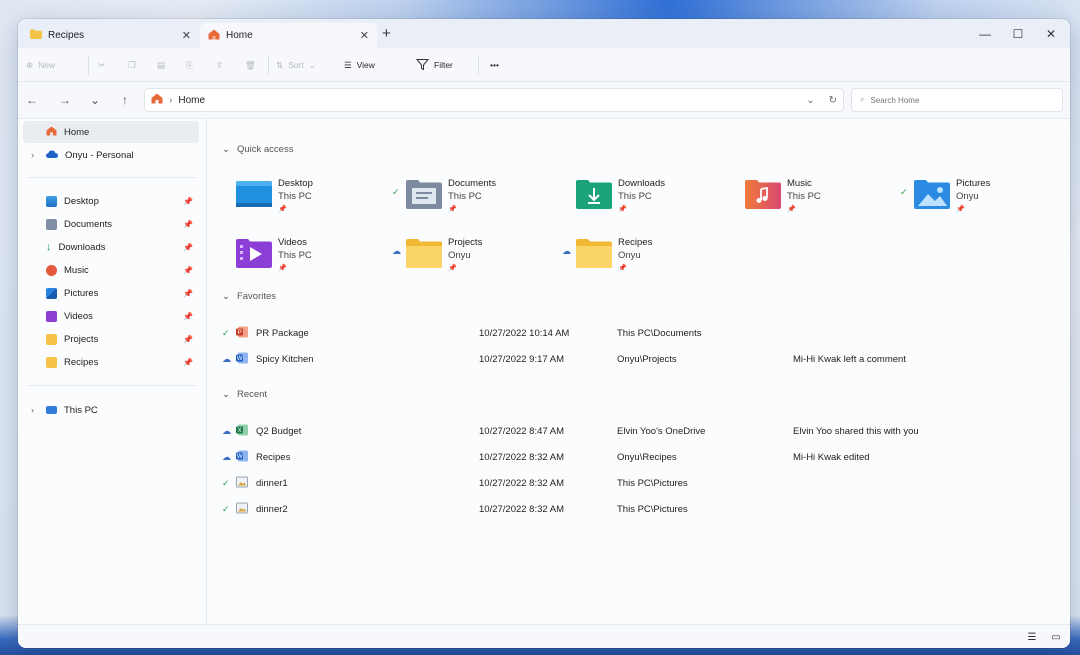 Image resolution: width=1080 pixels, height=655 pixels. Describe the element at coordinates (1032, 637) in the screenshot. I see `details-view-icon: ☰` at that location.